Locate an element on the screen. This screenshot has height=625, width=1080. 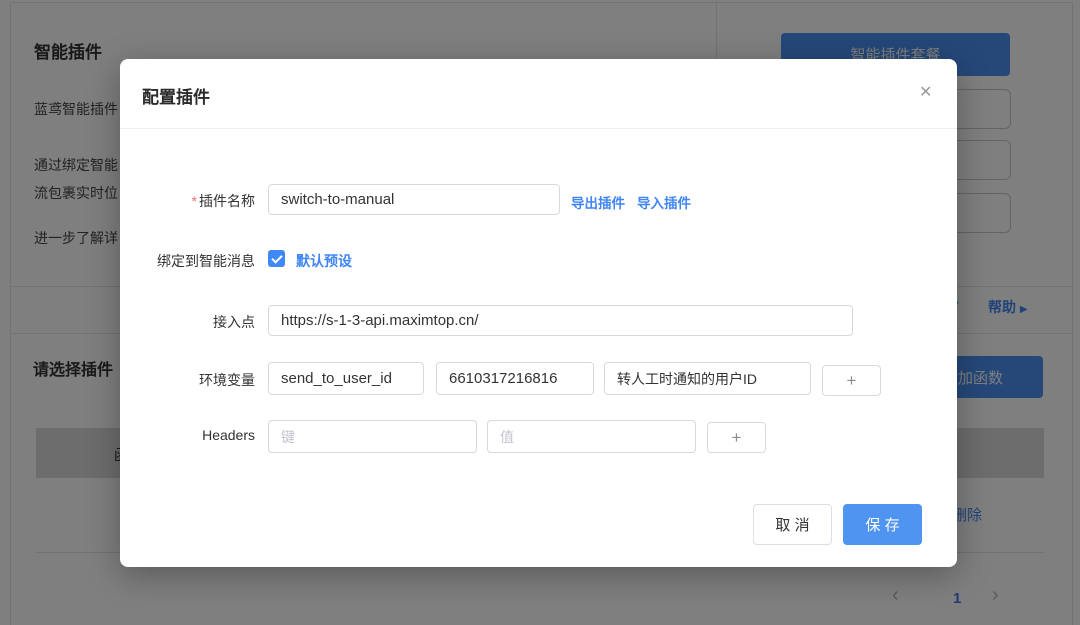
add-header-button: + is located at coordinates (736, 437).